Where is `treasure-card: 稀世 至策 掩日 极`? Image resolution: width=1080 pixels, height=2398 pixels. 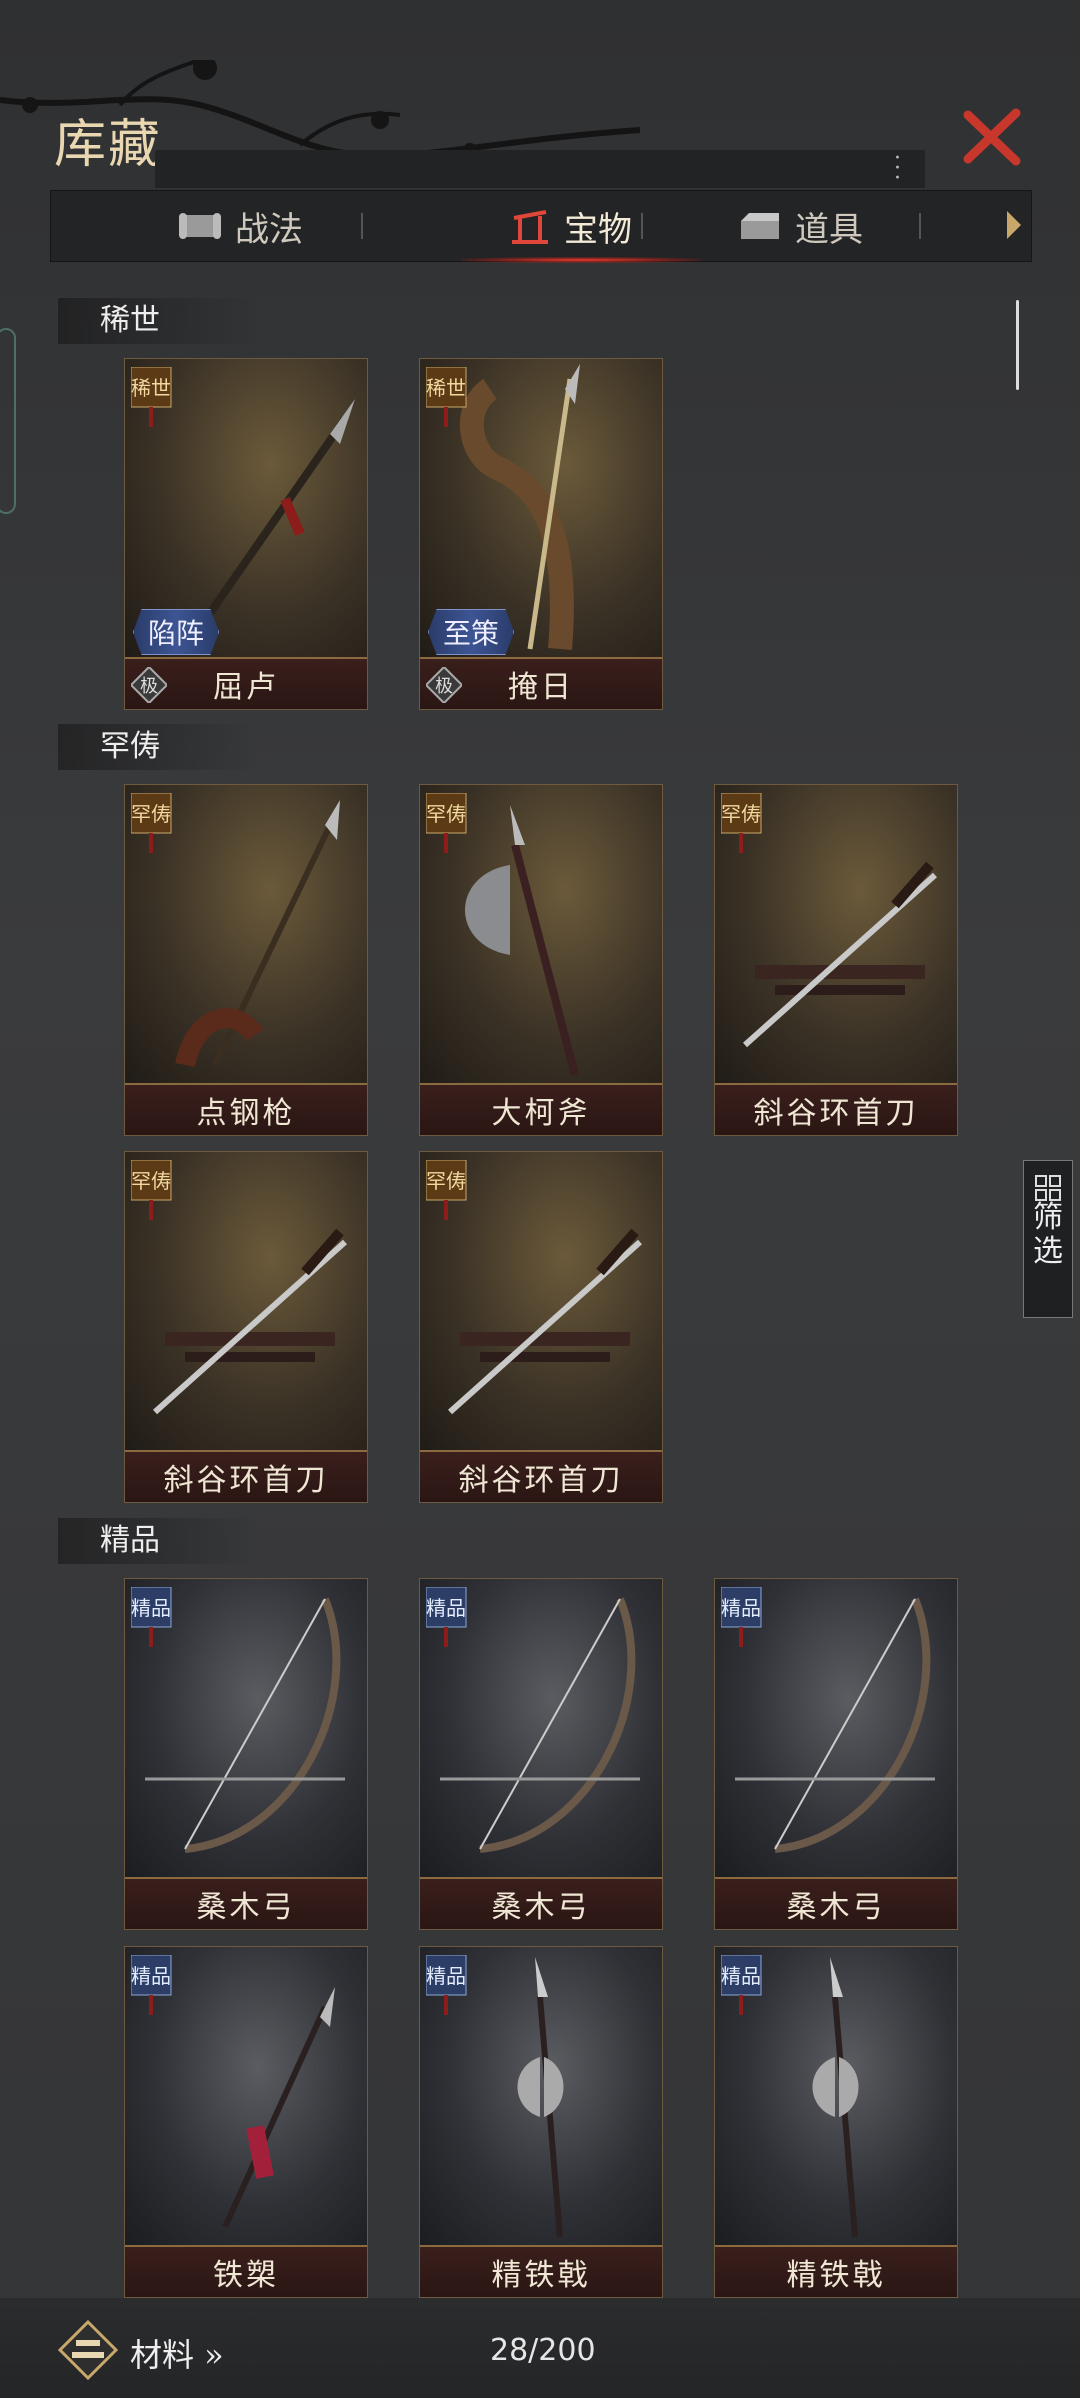
treasure-card: 稀世 至策 掩日 极 is located at coordinates (541, 534).